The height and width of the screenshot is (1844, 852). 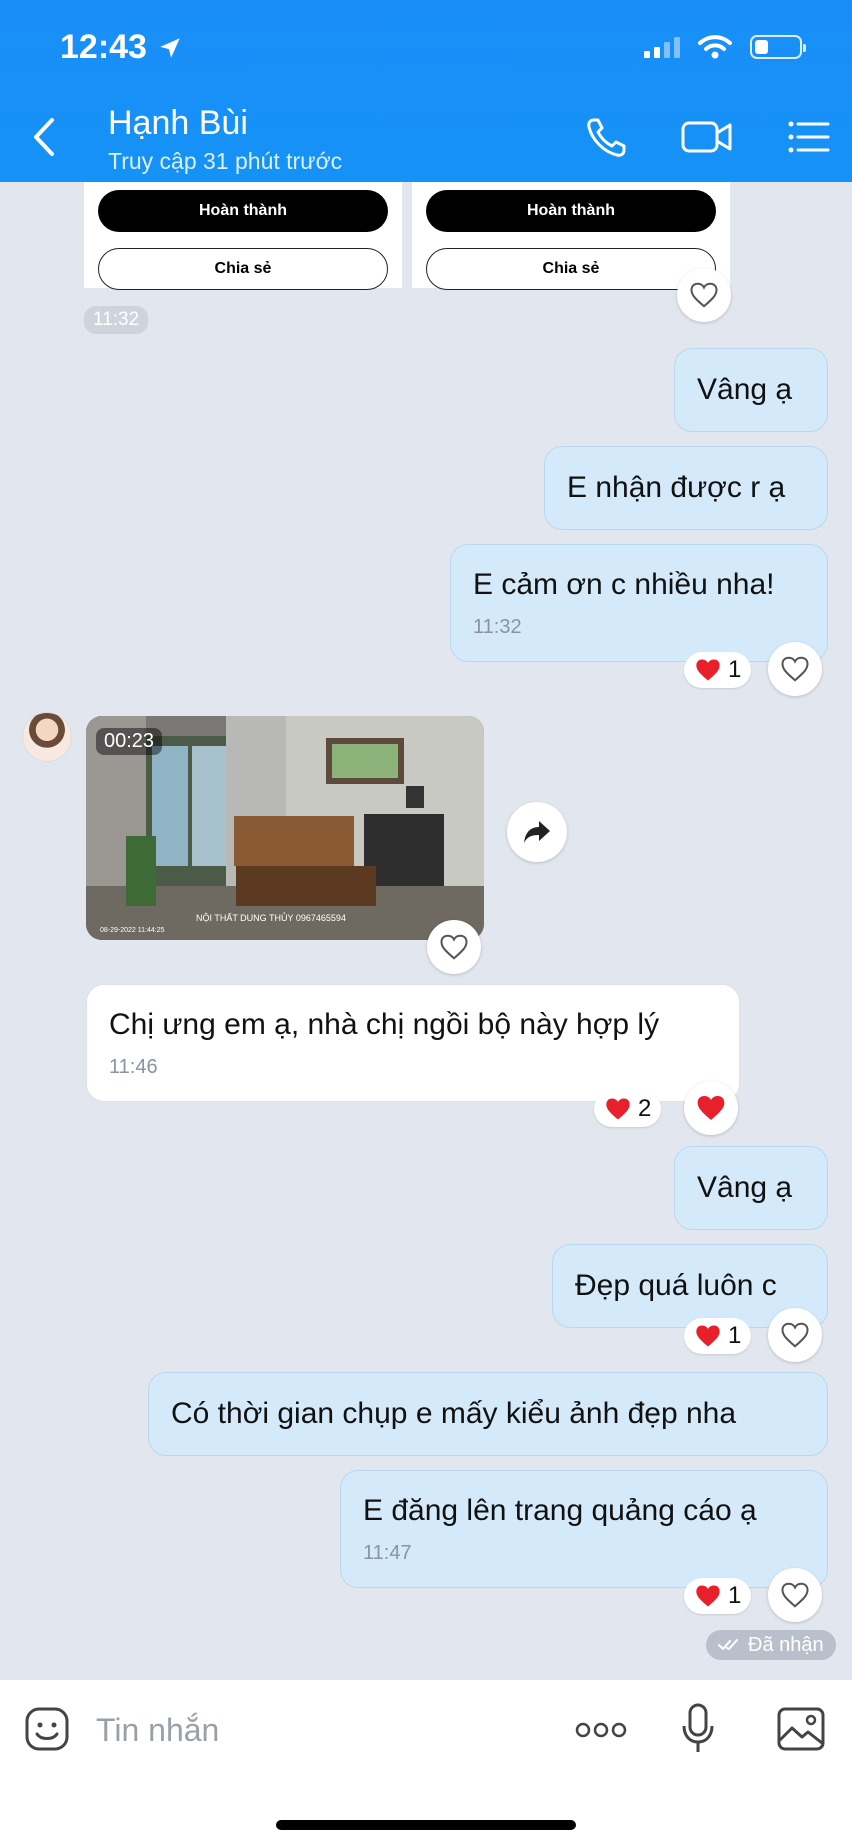 What do you see at coordinates (809, 137) in the screenshot?
I see `menu-icon` at bounding box center [809, 137].